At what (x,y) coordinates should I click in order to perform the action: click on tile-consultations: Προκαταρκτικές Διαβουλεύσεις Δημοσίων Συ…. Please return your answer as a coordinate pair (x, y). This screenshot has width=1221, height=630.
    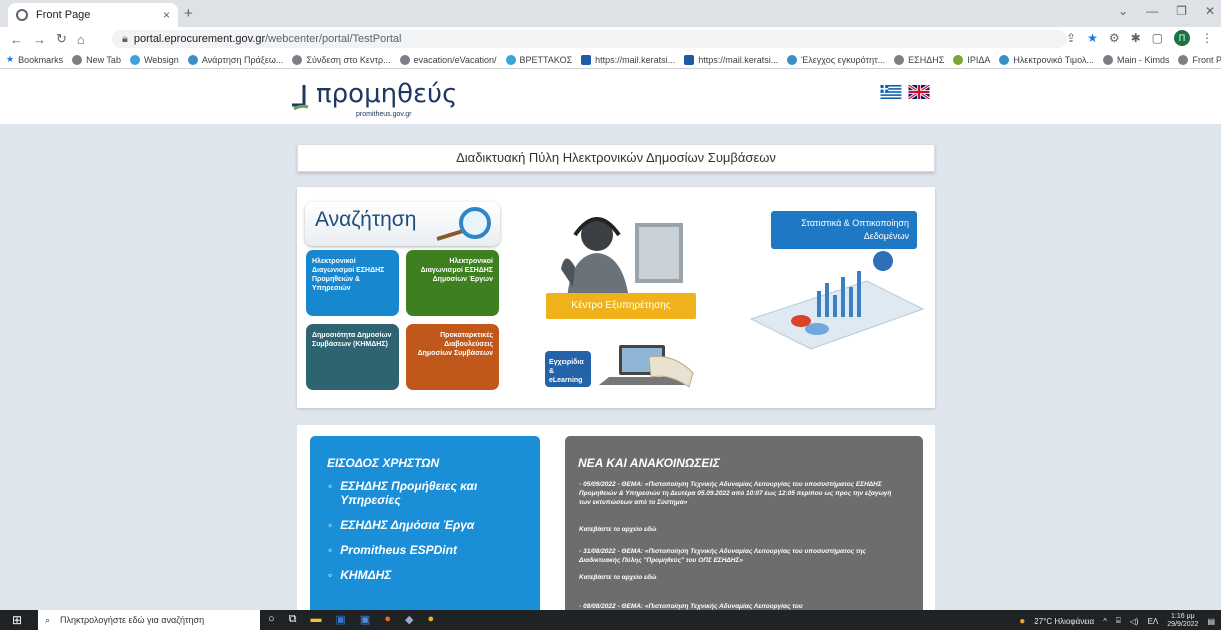
    Looking at the image, I should click on (452, 357).